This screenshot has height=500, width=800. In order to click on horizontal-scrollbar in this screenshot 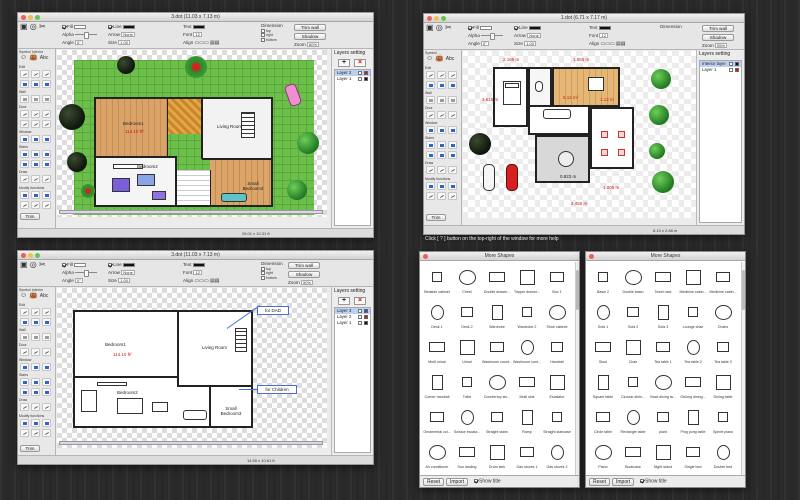, I will do `click(191, 212)`.